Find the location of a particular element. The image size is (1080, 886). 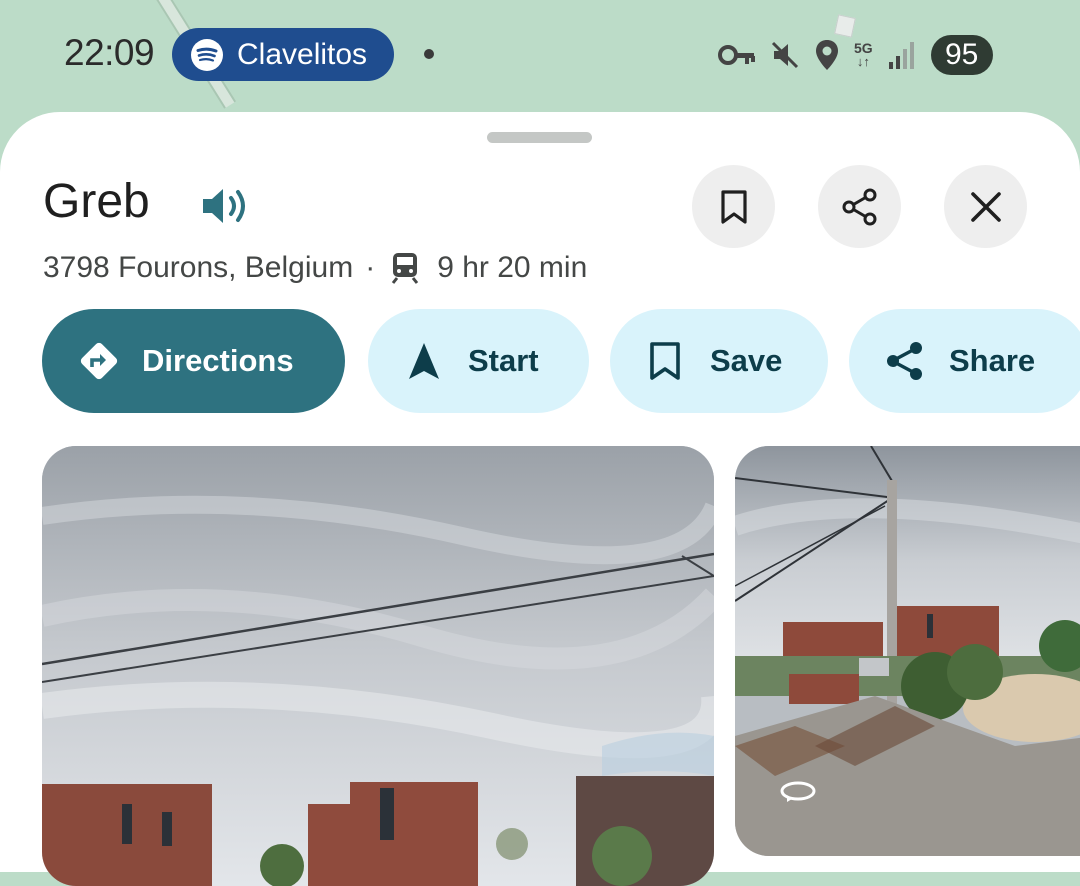

drag-handle is located at coordinates (539, 137).